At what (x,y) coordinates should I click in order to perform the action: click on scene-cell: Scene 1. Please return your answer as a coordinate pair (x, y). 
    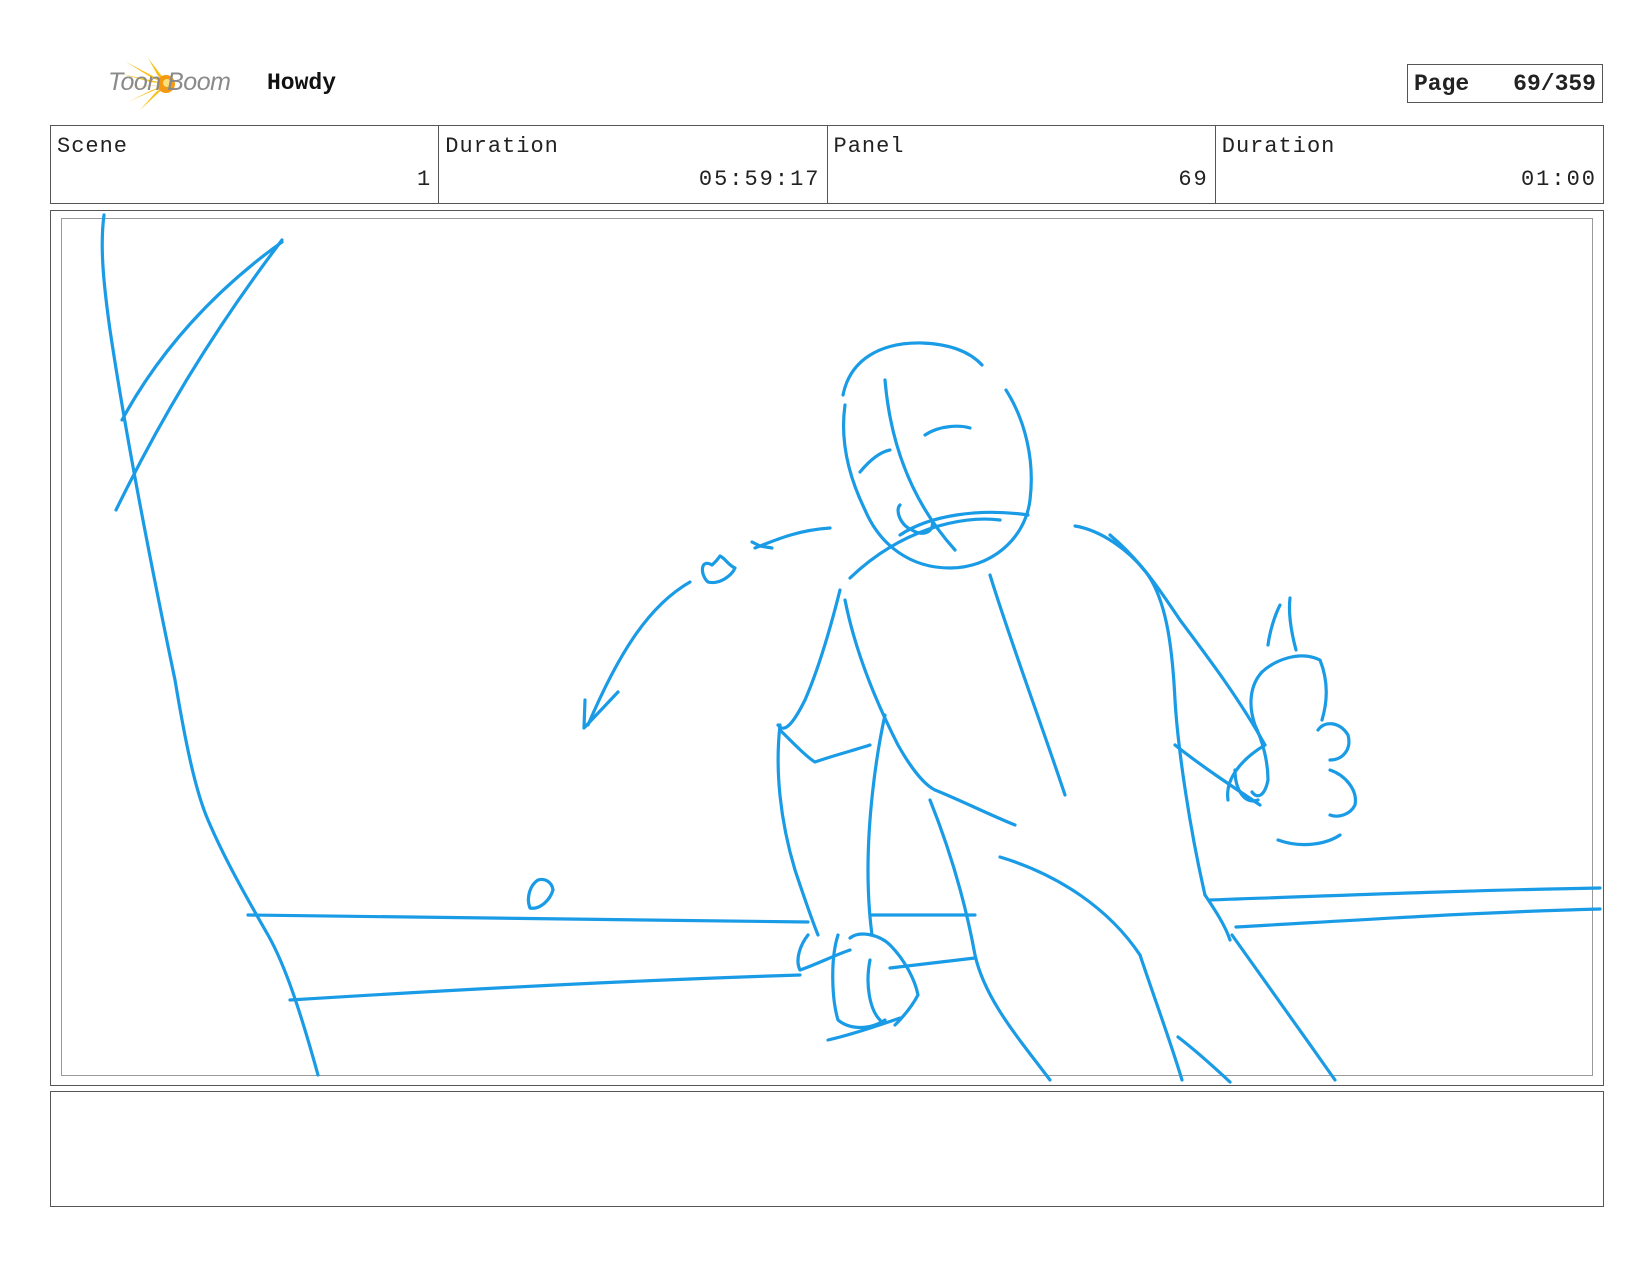
    Looking at the image, I should click on (245, 164).